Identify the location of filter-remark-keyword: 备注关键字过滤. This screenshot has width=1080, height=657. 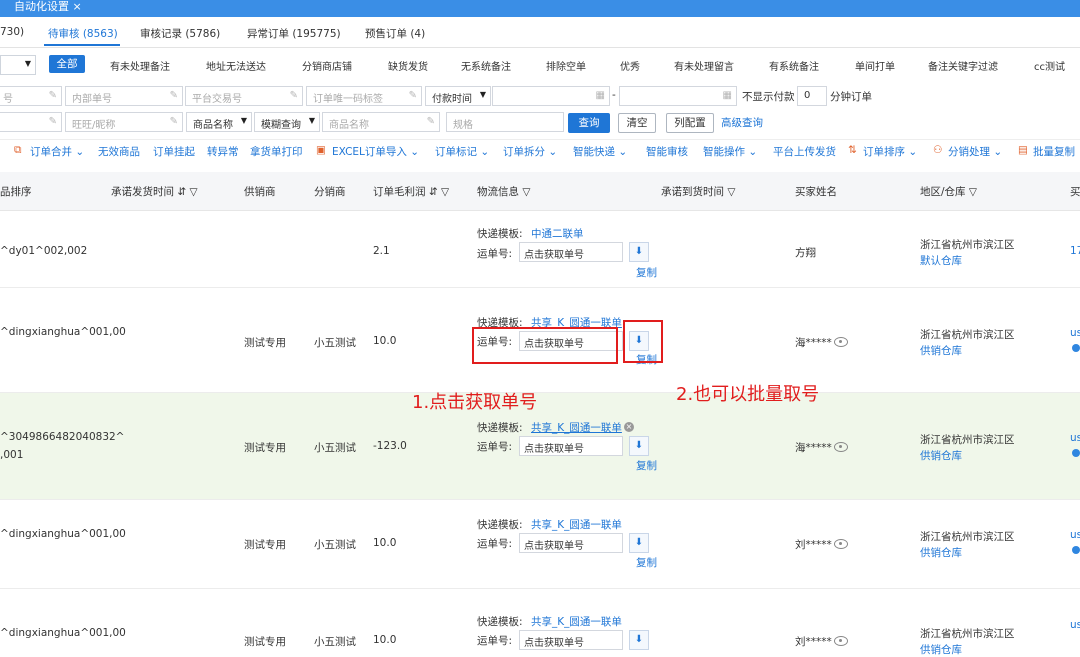
(963, 65).